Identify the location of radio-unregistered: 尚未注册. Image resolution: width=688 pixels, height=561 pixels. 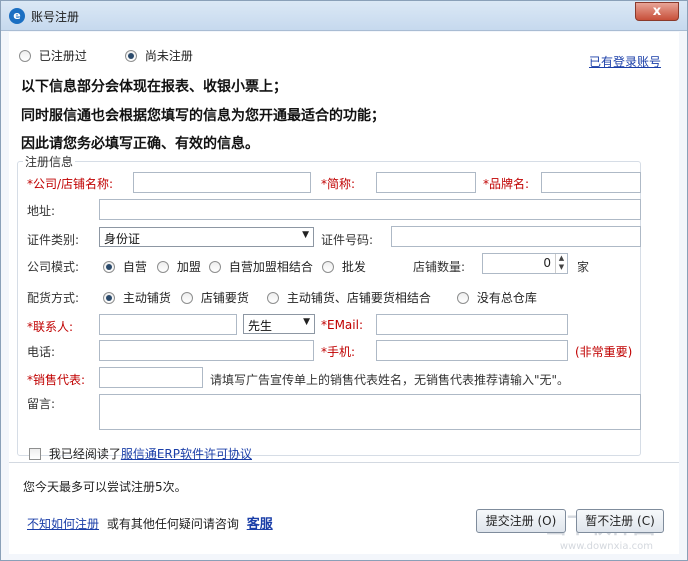
(159, 55).